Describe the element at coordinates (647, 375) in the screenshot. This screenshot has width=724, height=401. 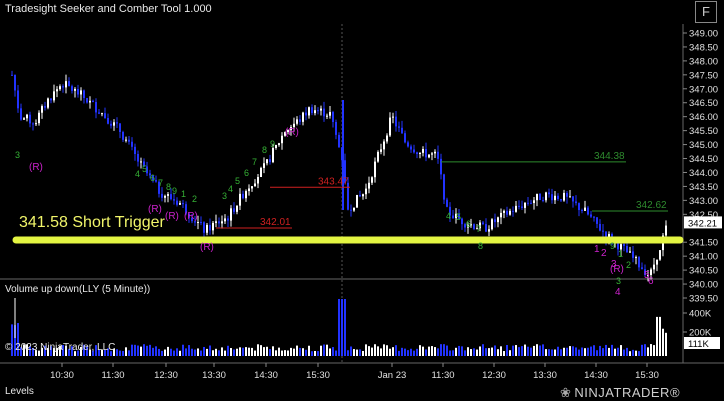
I see `time-tick-label: 15:30` at that location.